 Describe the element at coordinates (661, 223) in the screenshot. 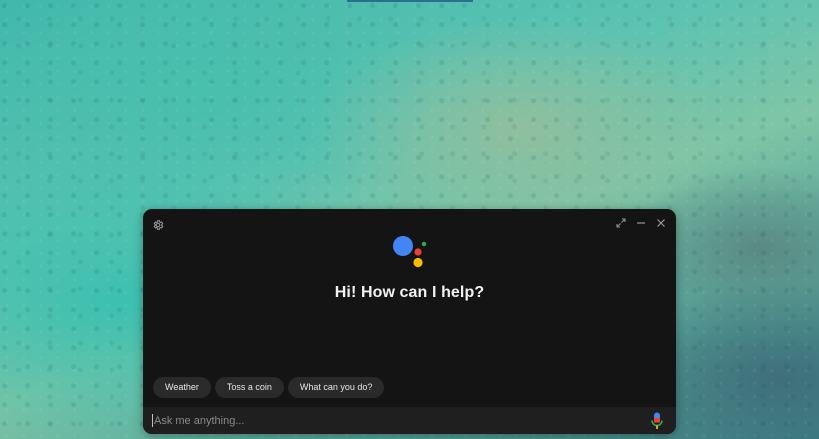

I see `close-icon` at that location.